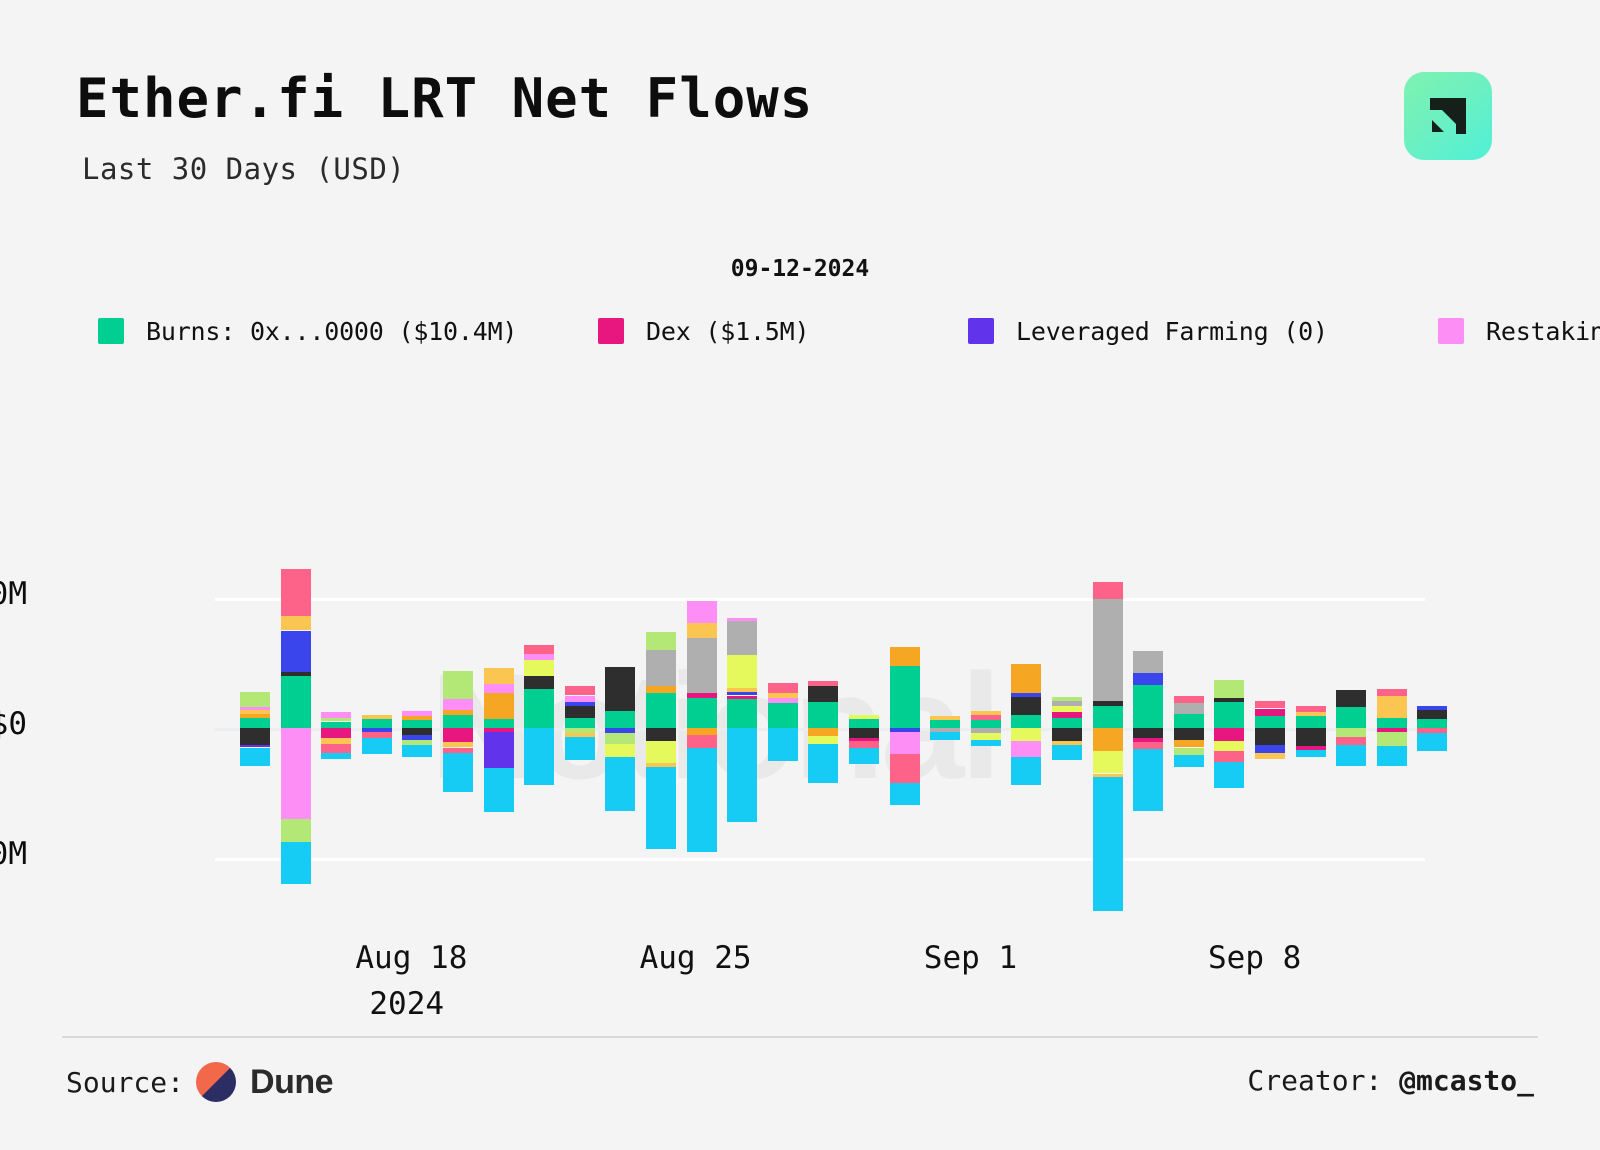 Image resolution: width=1600 pixels, height=1150 pixels. I want to click on legend-item-restaking: Restaking (-$1.1M), so click(1519, 331).